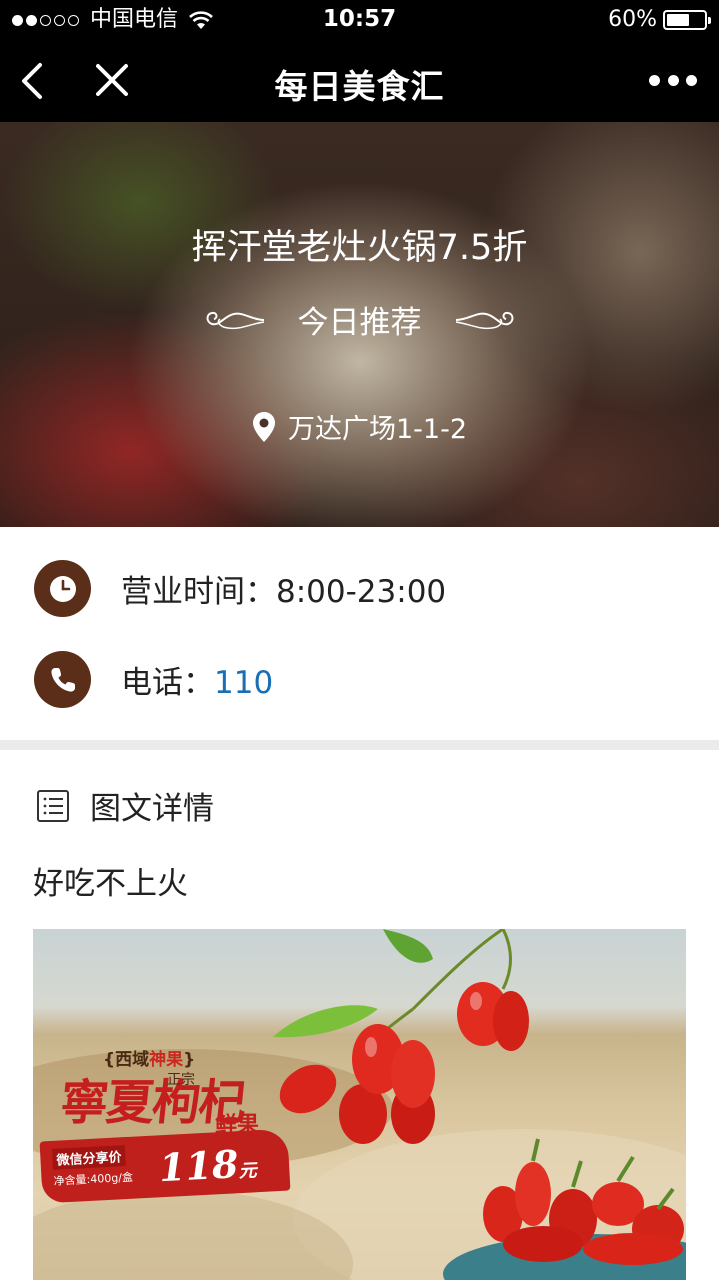  I want to click on hero-subtitle: 今日推荐, so click(359, 323).